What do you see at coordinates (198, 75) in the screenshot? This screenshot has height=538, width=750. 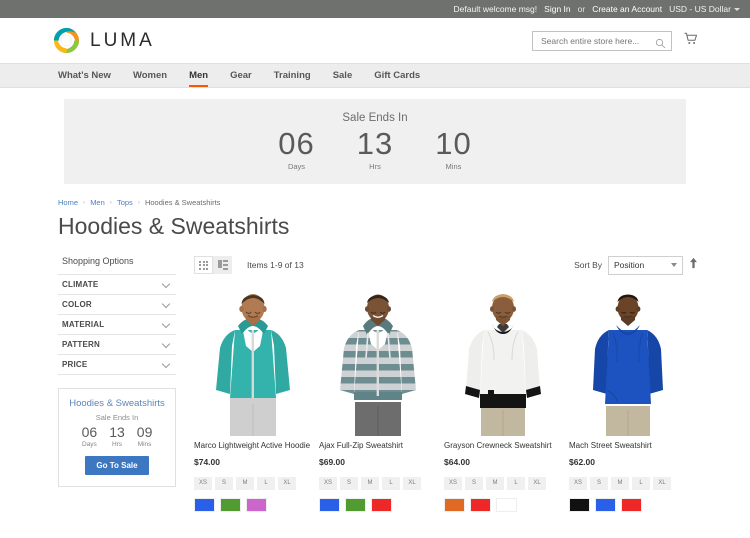 I see `nav-item-men: Men` at bounding box center [198, 75].